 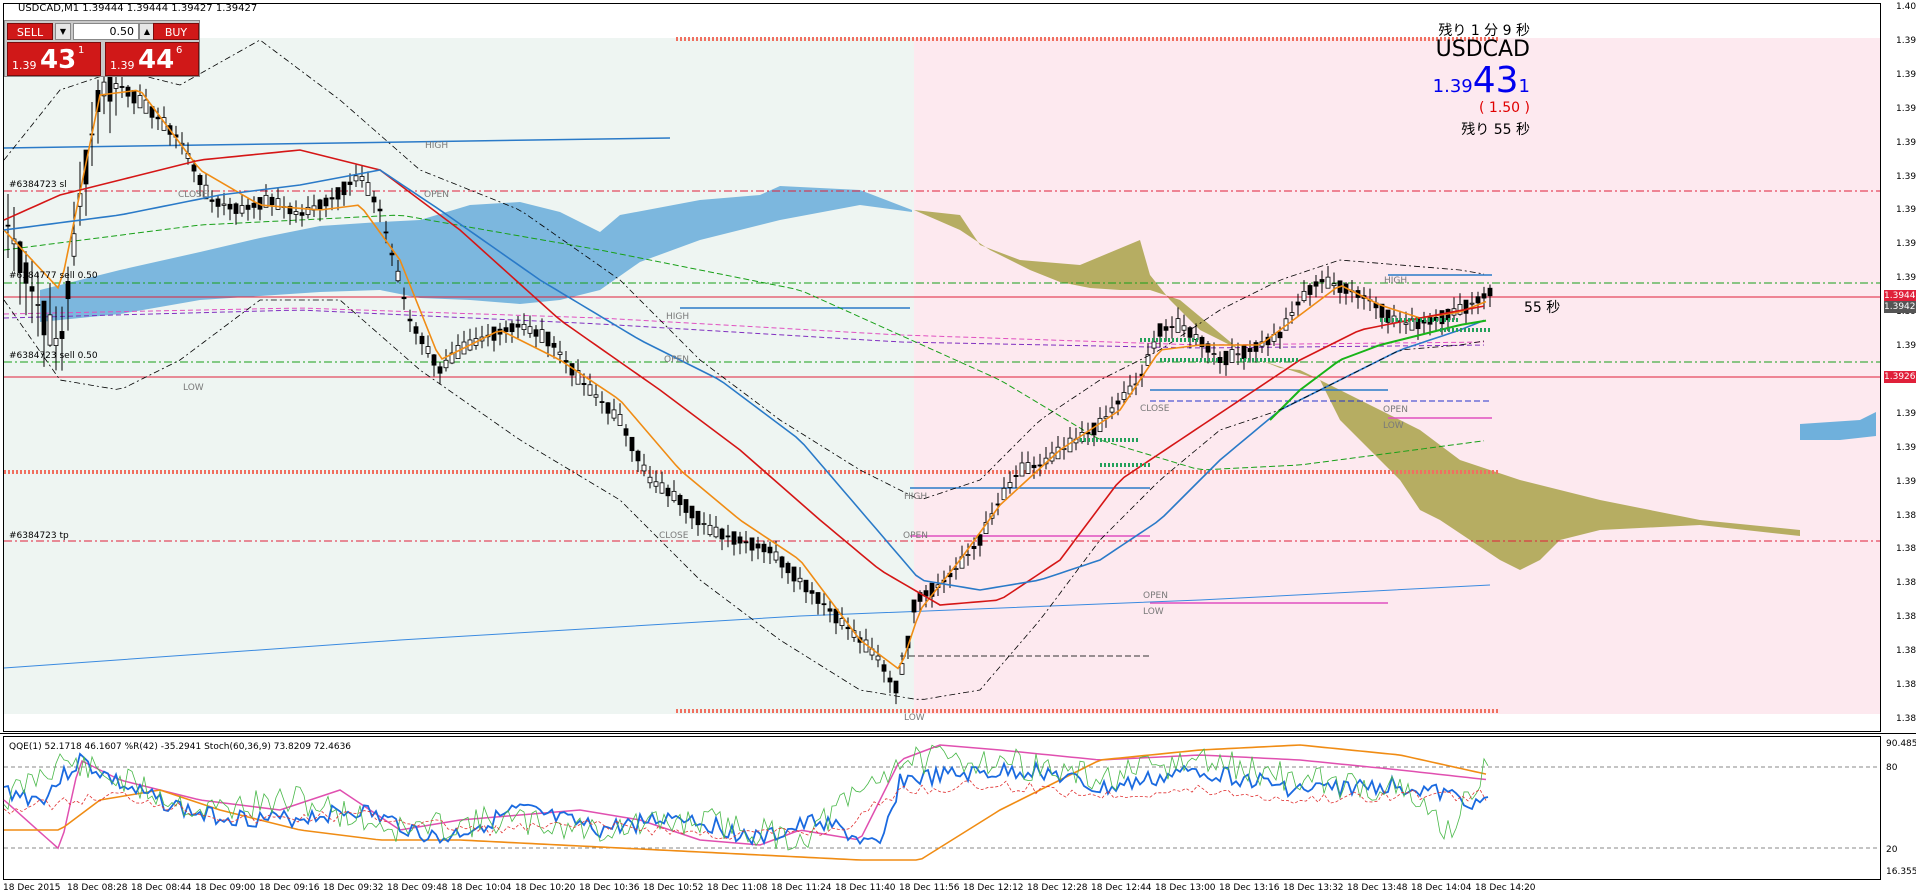 I want to click on lot-size-input: 0.50, so click(x=106, y=31).